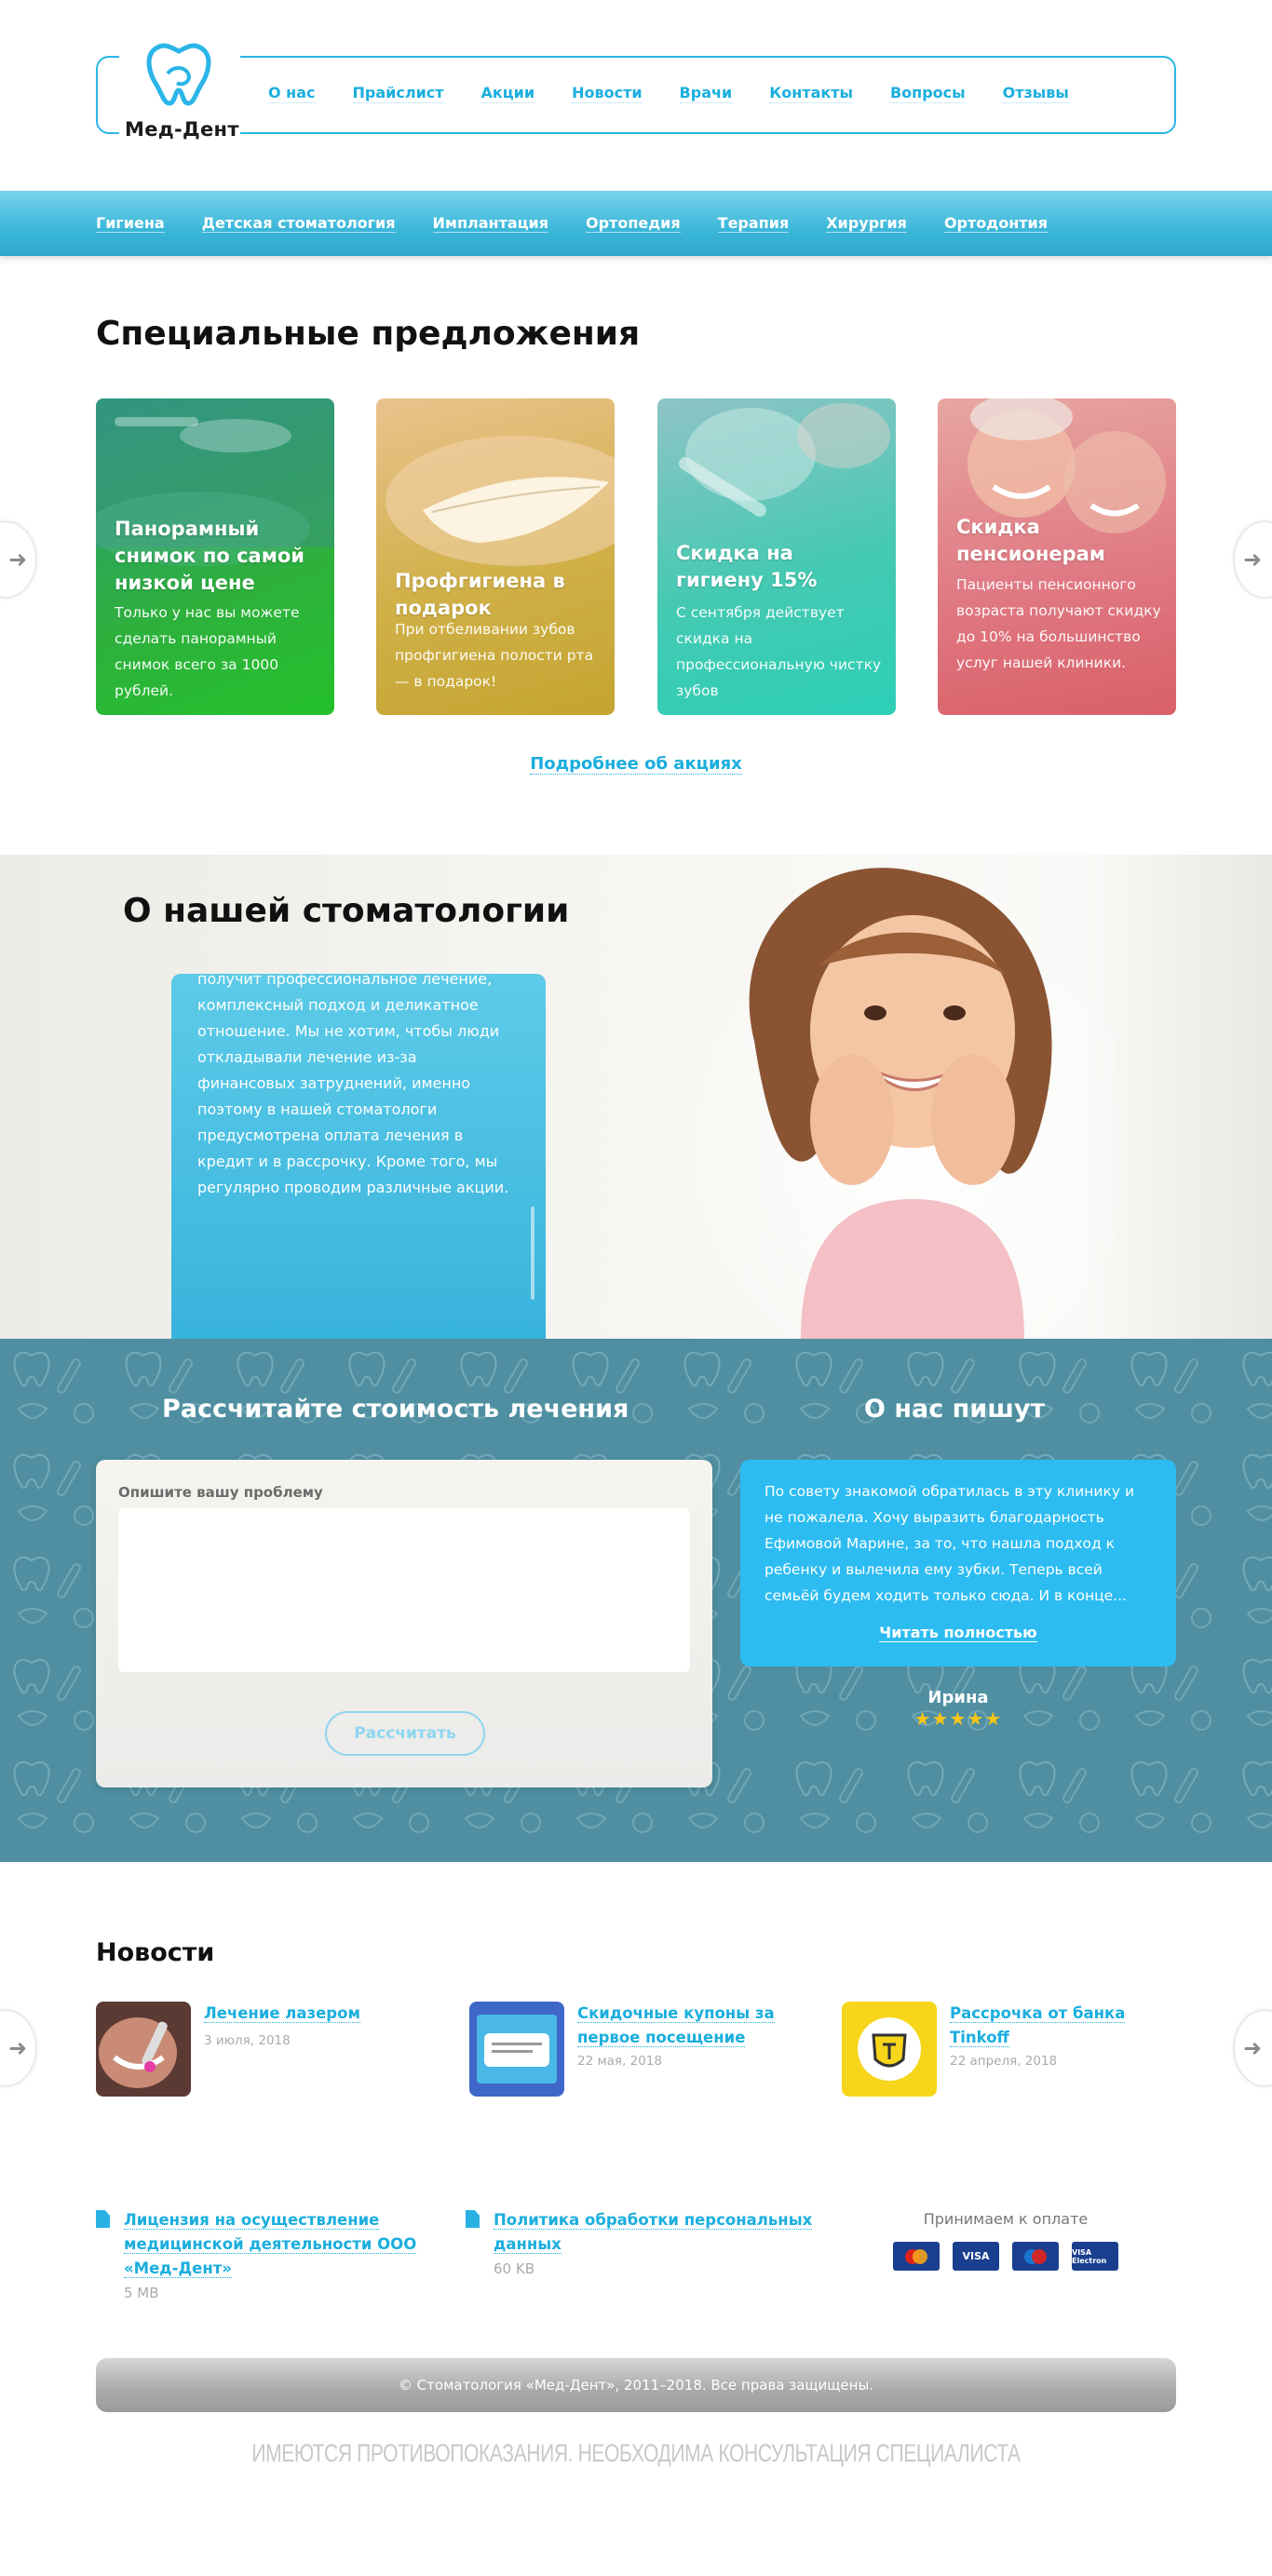 The width and height of the screenshot is (1272, 2576). Describe the element at coordinates (1004, 2061) in the screenshot. I see `news-date: 22 апреля, 2018` at that location.